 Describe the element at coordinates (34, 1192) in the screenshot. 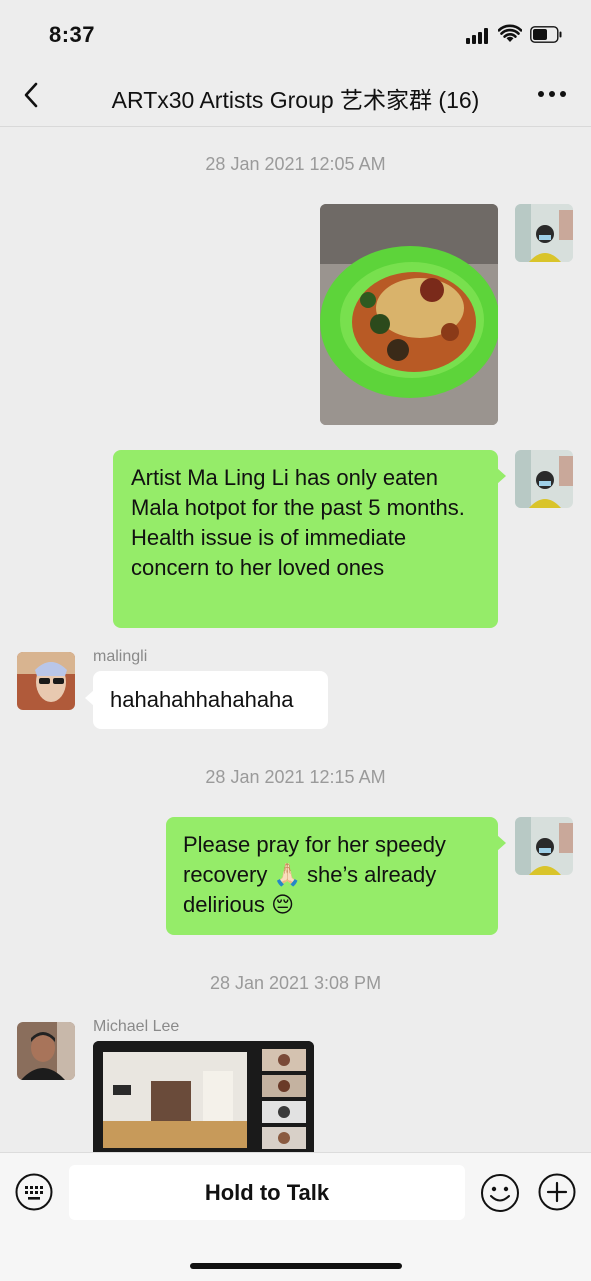

I see `keyboard-icon` at that location.